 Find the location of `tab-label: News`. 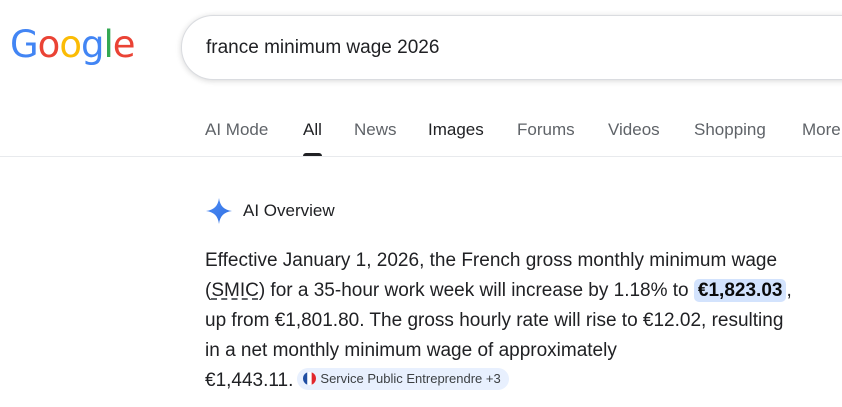

tab-label: News is located at coordinates (375, 129).